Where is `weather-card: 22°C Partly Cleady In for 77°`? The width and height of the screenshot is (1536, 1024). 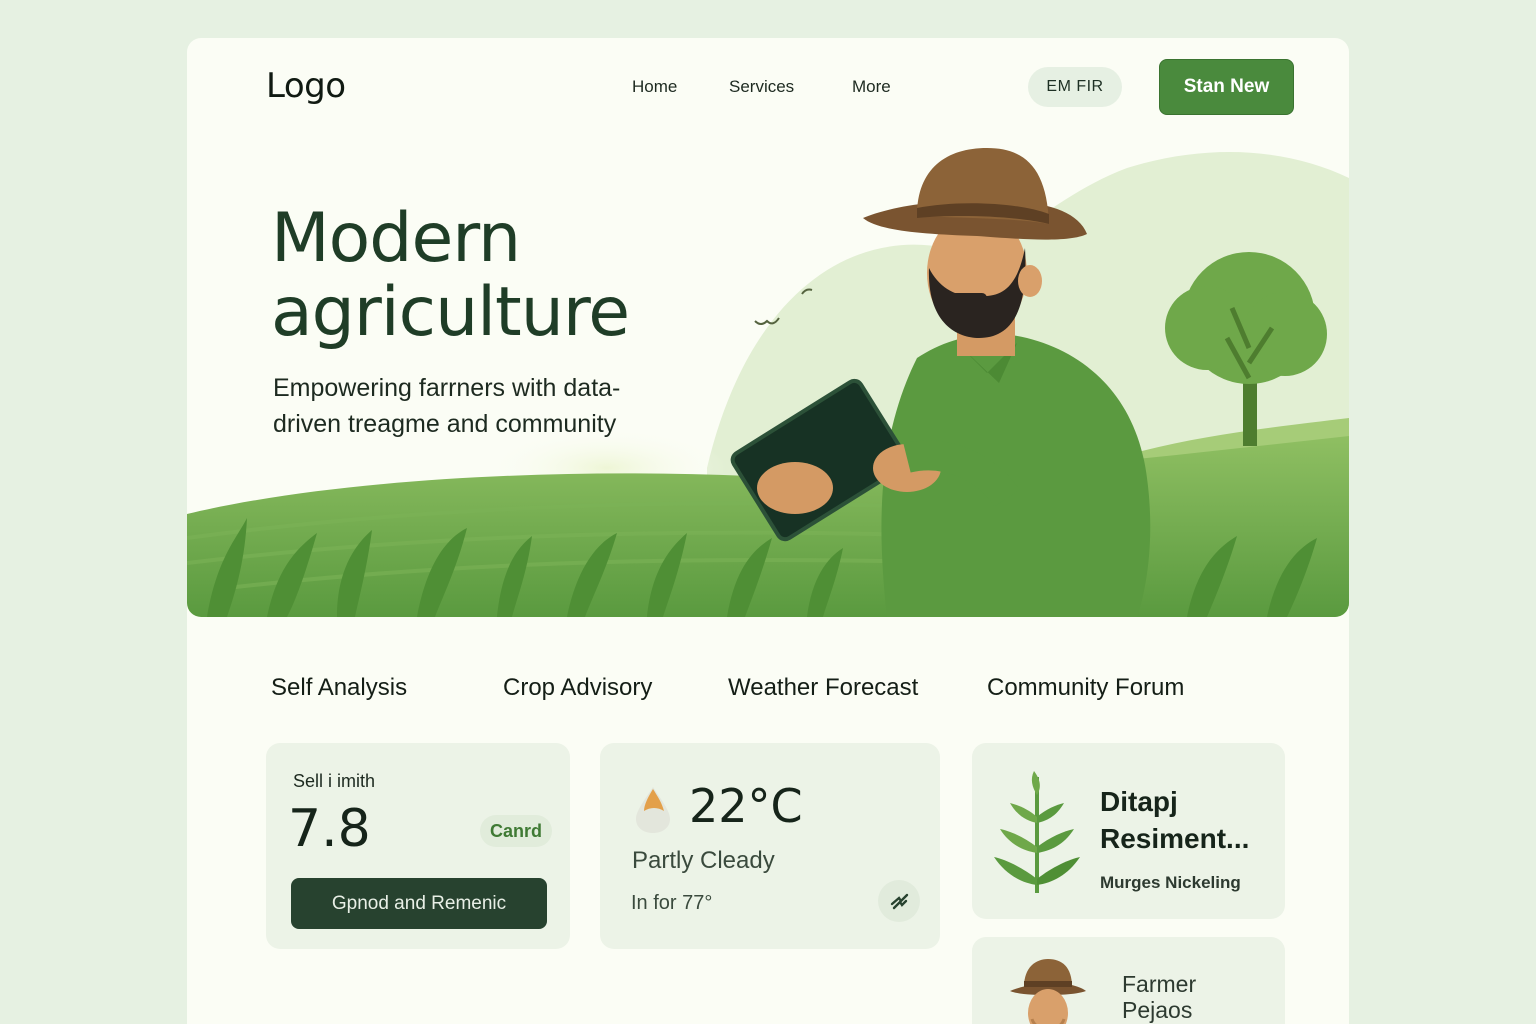 weather-card: 22°C Partly Cleady In for 77° is located at coordinates (770, 846).